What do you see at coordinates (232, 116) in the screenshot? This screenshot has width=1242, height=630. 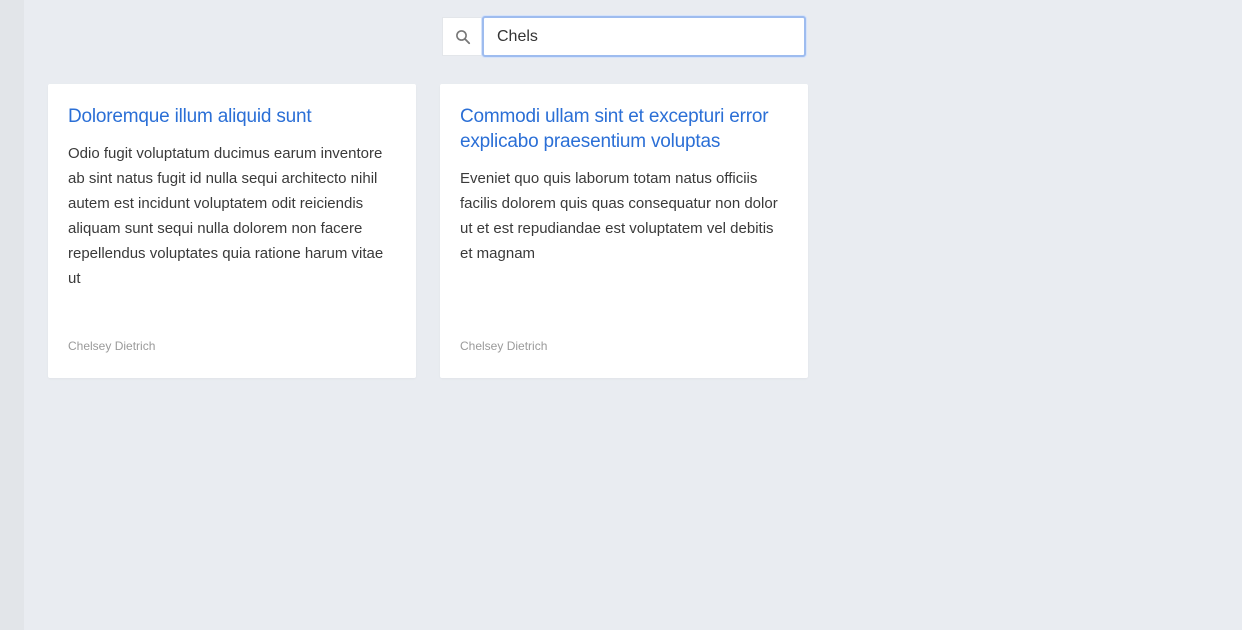 I see `post-title-link: Doloremque illum aliquid sunt` at bounding box center [232, 116].